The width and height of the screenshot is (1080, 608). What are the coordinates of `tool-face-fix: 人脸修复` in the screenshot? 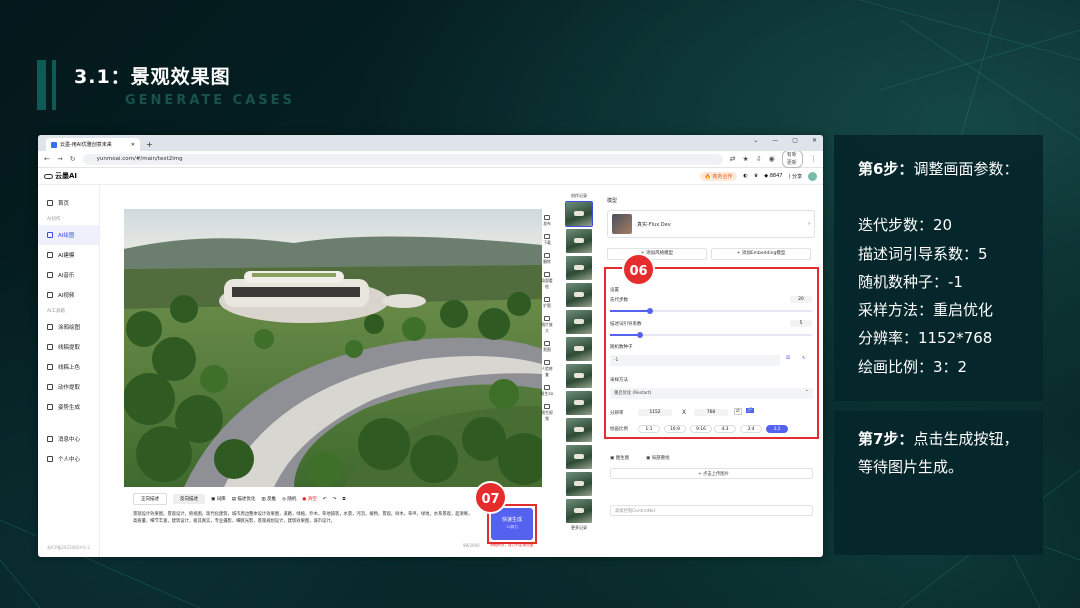 It's located at (547, 369).